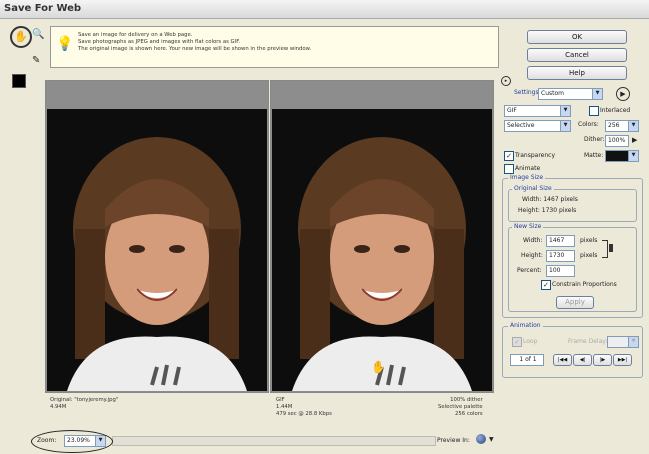 The width and height of the screenshot is (649, 454). Describe the element at coordinates (274, 441) in the screenshot. I see `status-bar` at that location.